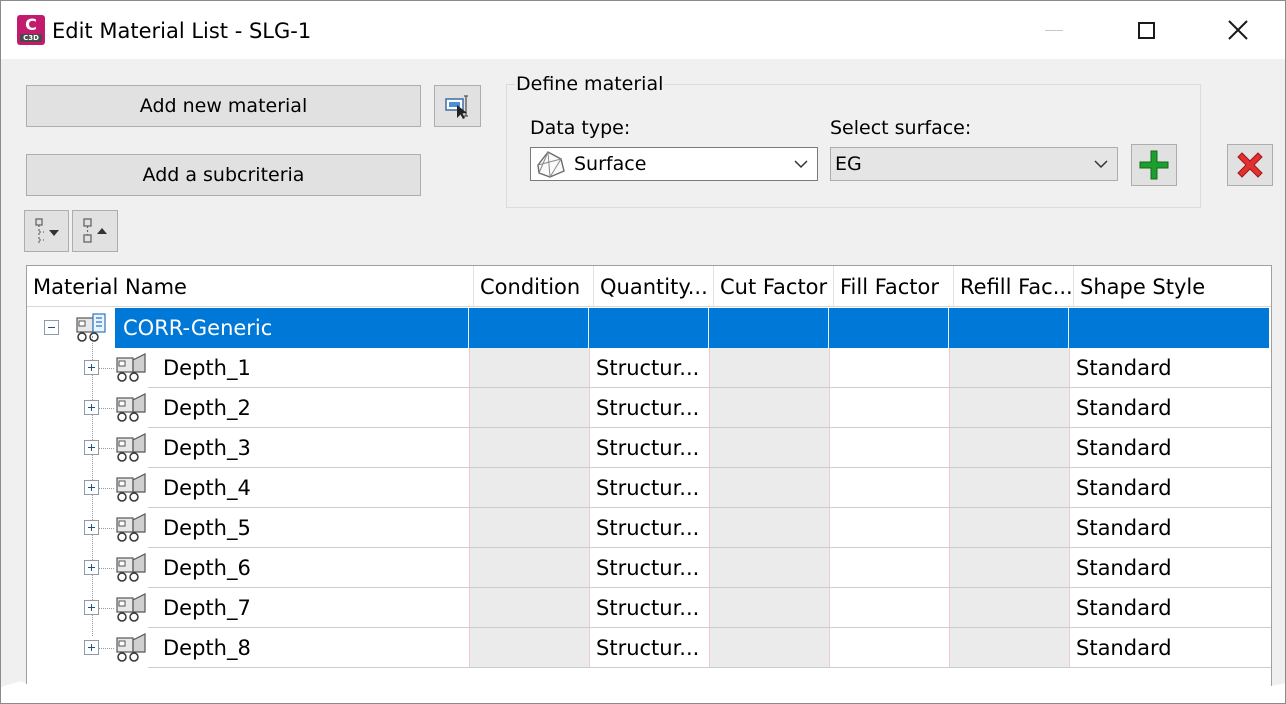 This screenshot has height=704, width=1286. What do you see at coordinates (774, 286) in the screenshot?
I see `col-cut-factor: Cut Factor` at bounding box center [774, 286].